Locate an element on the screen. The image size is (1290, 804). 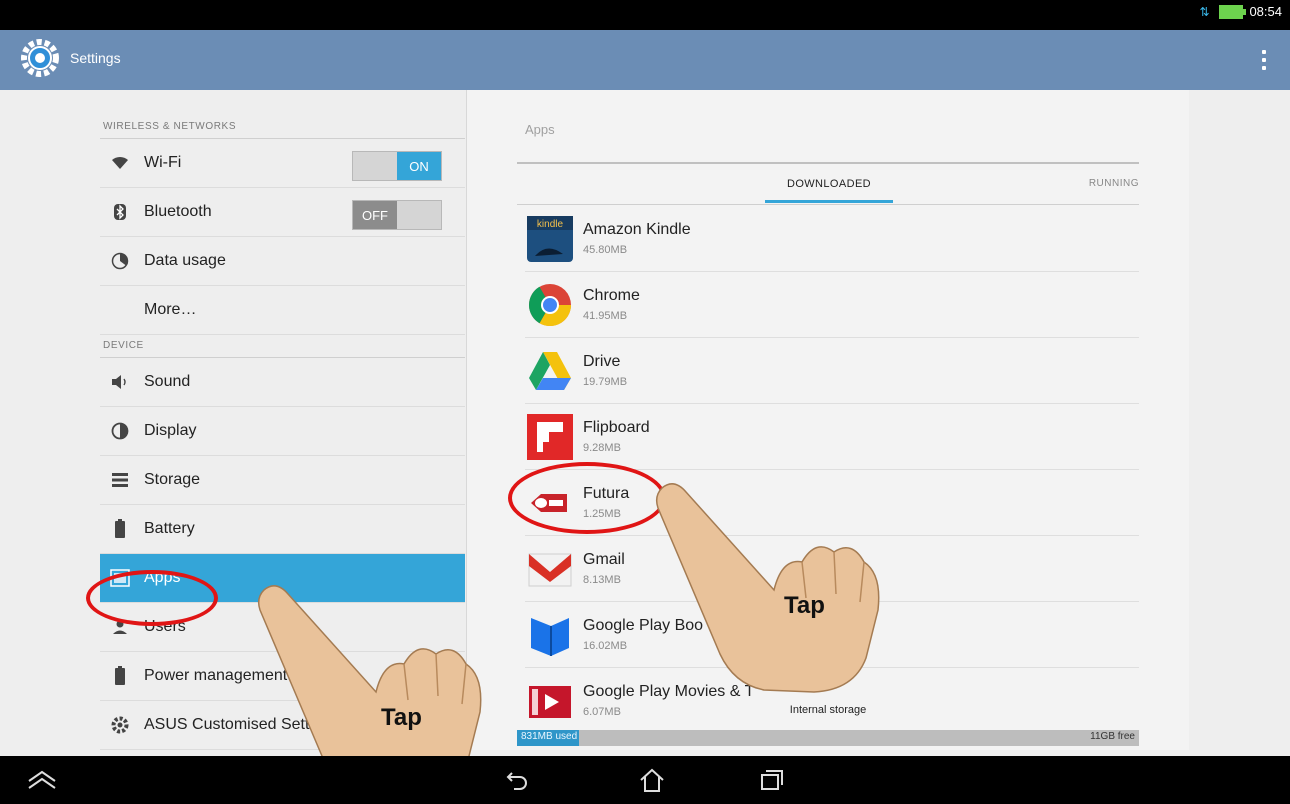
menu-item-label: Bluetooth is located at coordinates (178, 211).